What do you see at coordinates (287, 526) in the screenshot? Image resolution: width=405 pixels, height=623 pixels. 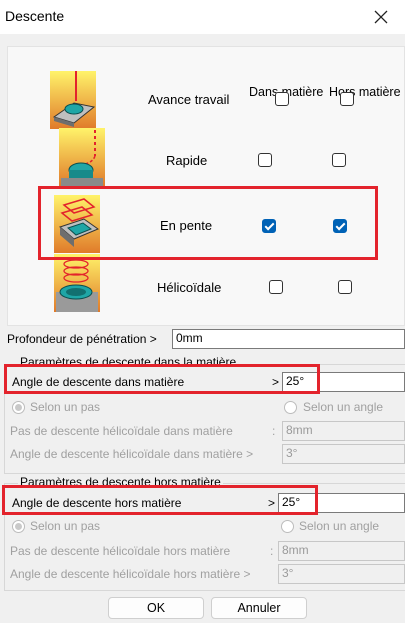 I see `hors-radio-selon-angle` at bounding box center [287, 526].